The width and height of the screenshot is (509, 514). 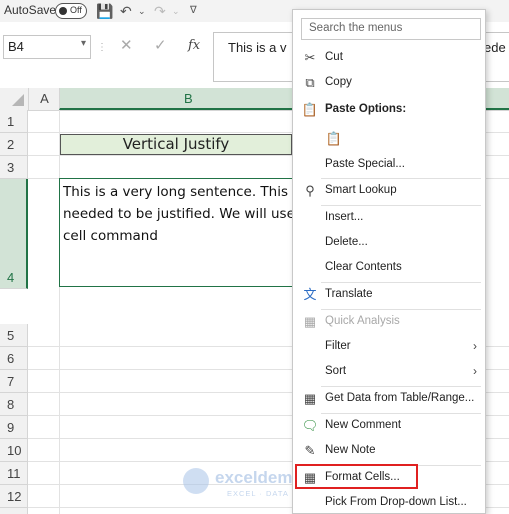 What do you see at coordinates (310, 82) in the screenshot?
I see `copy-icon: ⧉` at bounding box center [310, 82].